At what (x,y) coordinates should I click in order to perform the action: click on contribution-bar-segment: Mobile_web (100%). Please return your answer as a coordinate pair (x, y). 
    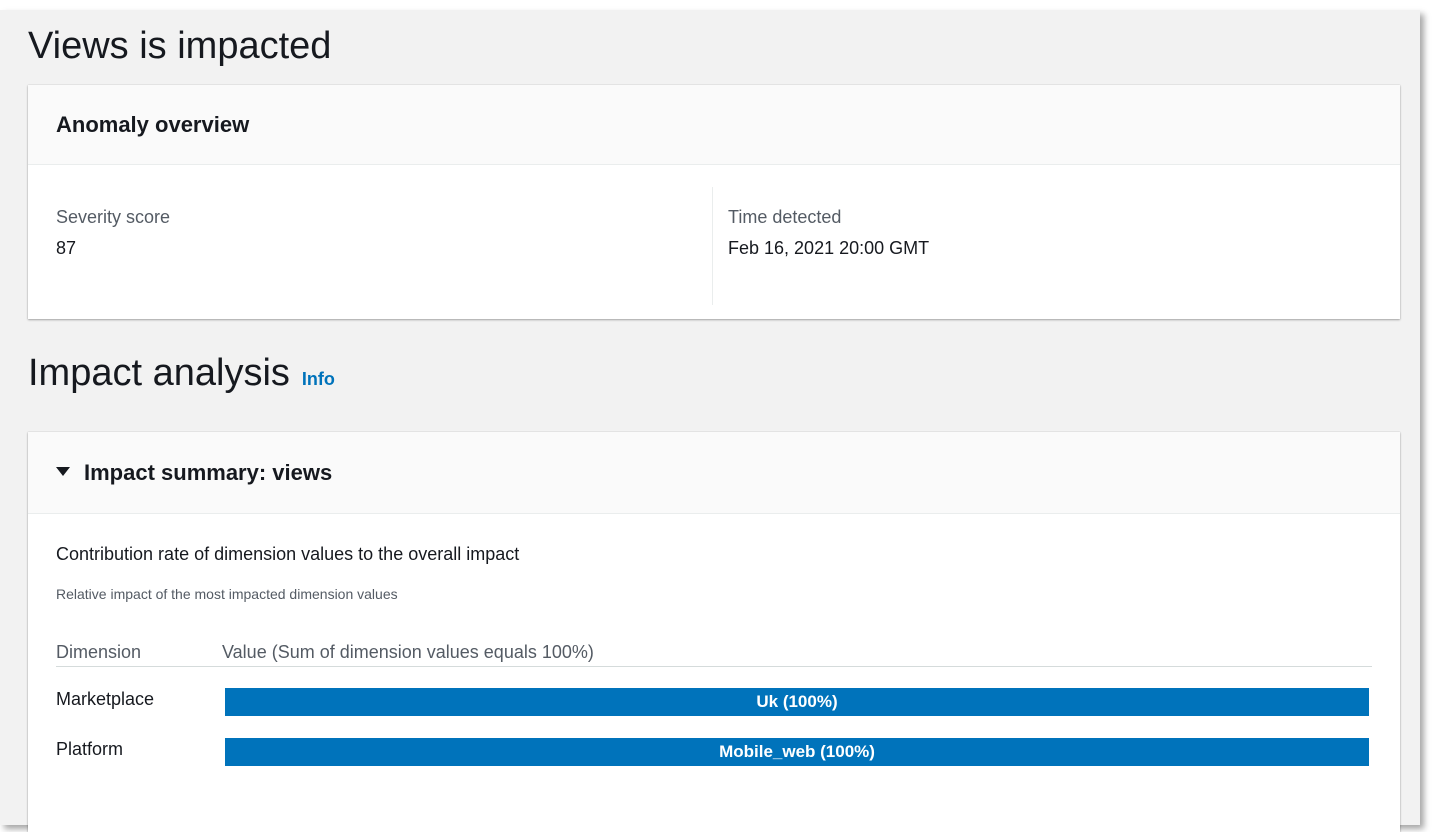
    Looking at the image, I should click on (797, 752).